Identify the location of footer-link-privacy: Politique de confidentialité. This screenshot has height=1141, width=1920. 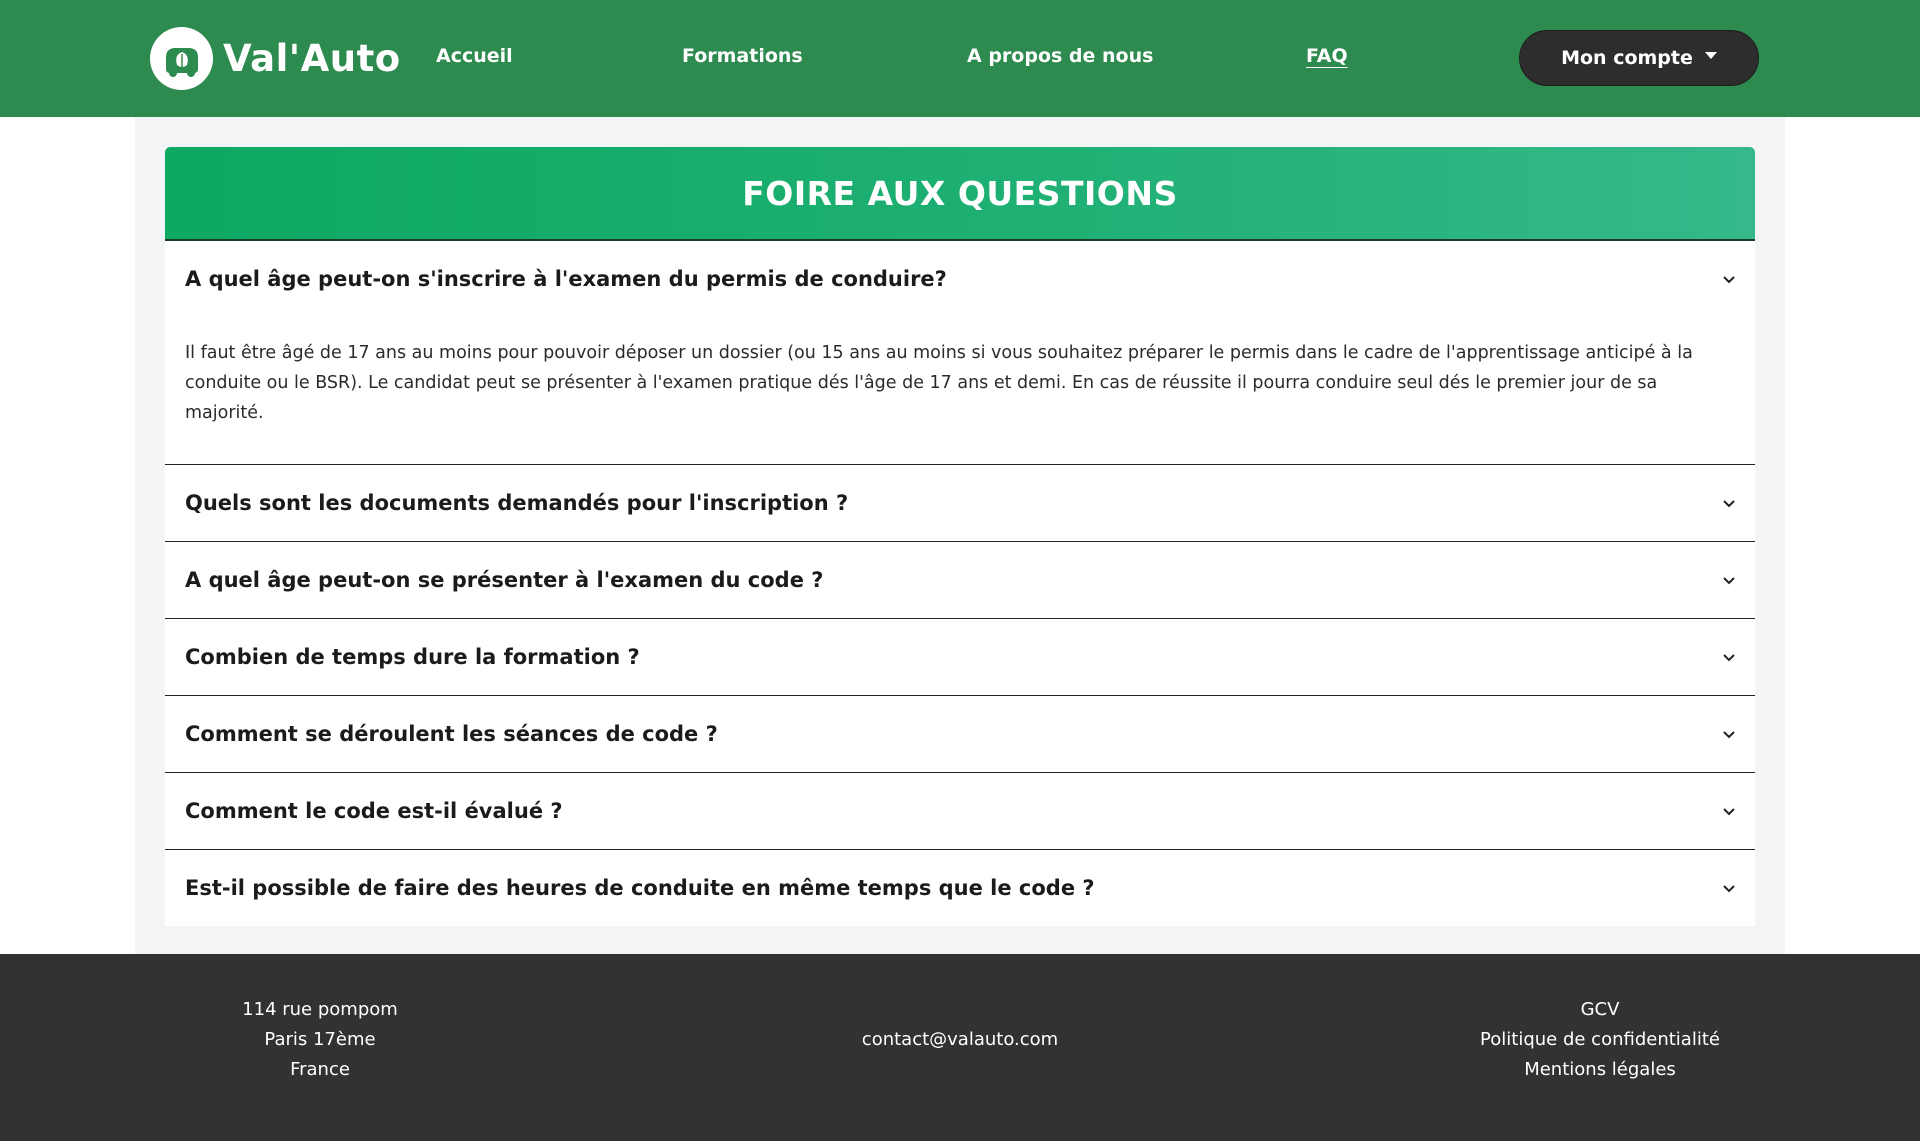
(1600, 1040).